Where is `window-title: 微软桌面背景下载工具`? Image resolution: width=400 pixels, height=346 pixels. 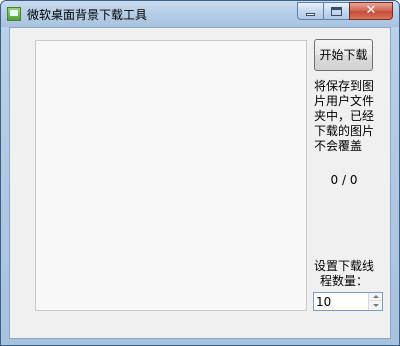 window-title: 微软桌面背景下载工具 is located at coordinates (87, 15).